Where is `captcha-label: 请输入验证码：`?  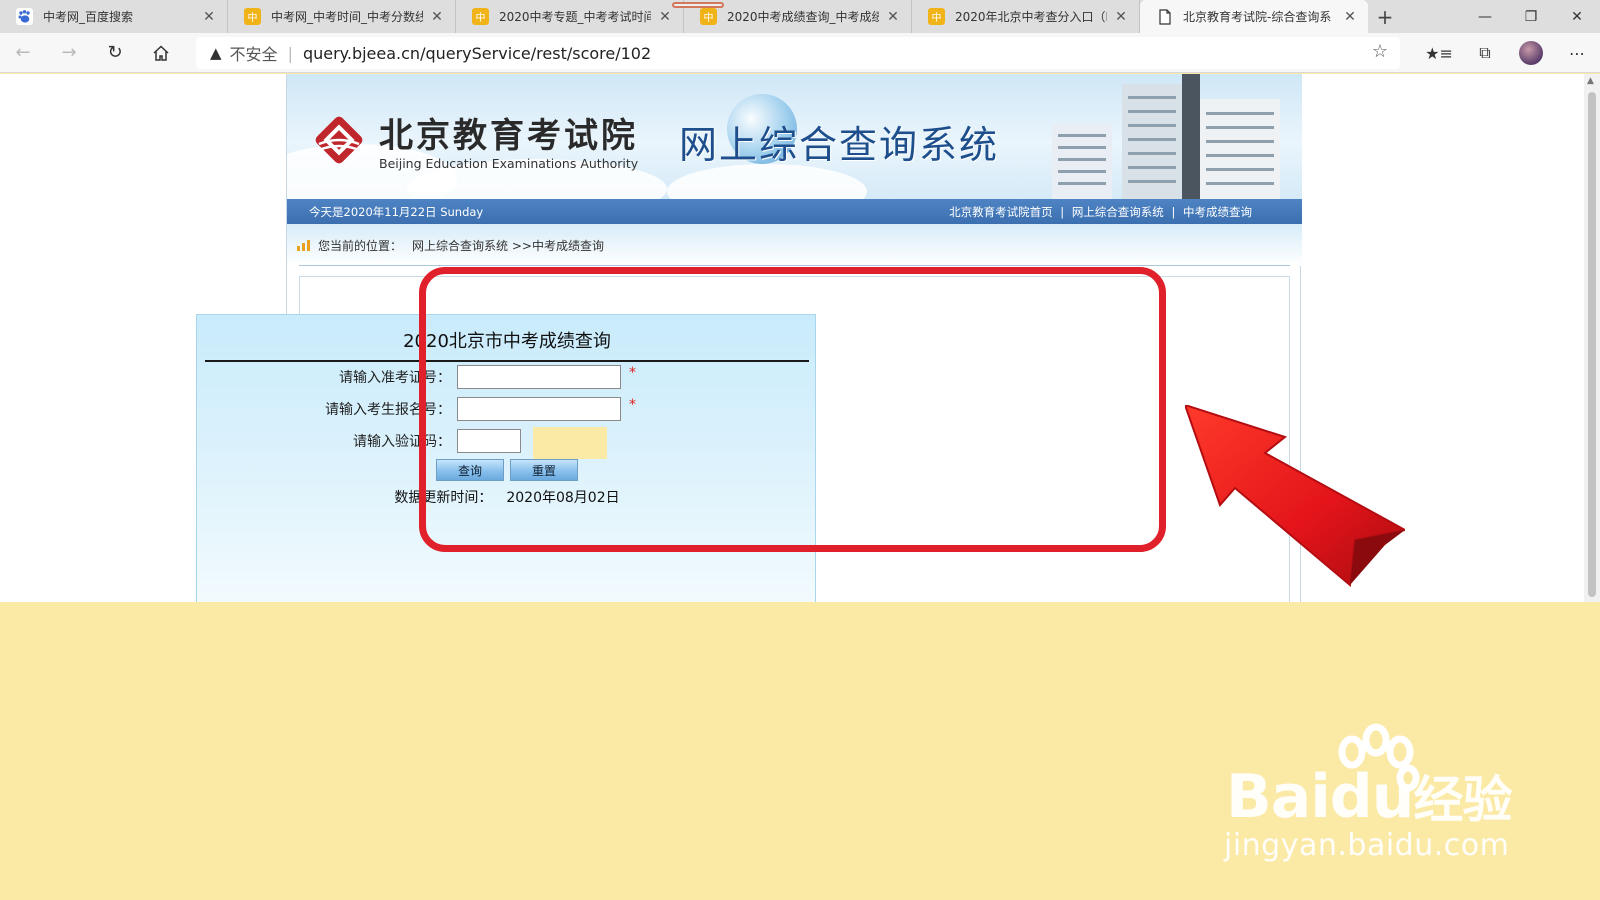 captcha-label: 请输入验证码： is located at coordinates (402, 442).